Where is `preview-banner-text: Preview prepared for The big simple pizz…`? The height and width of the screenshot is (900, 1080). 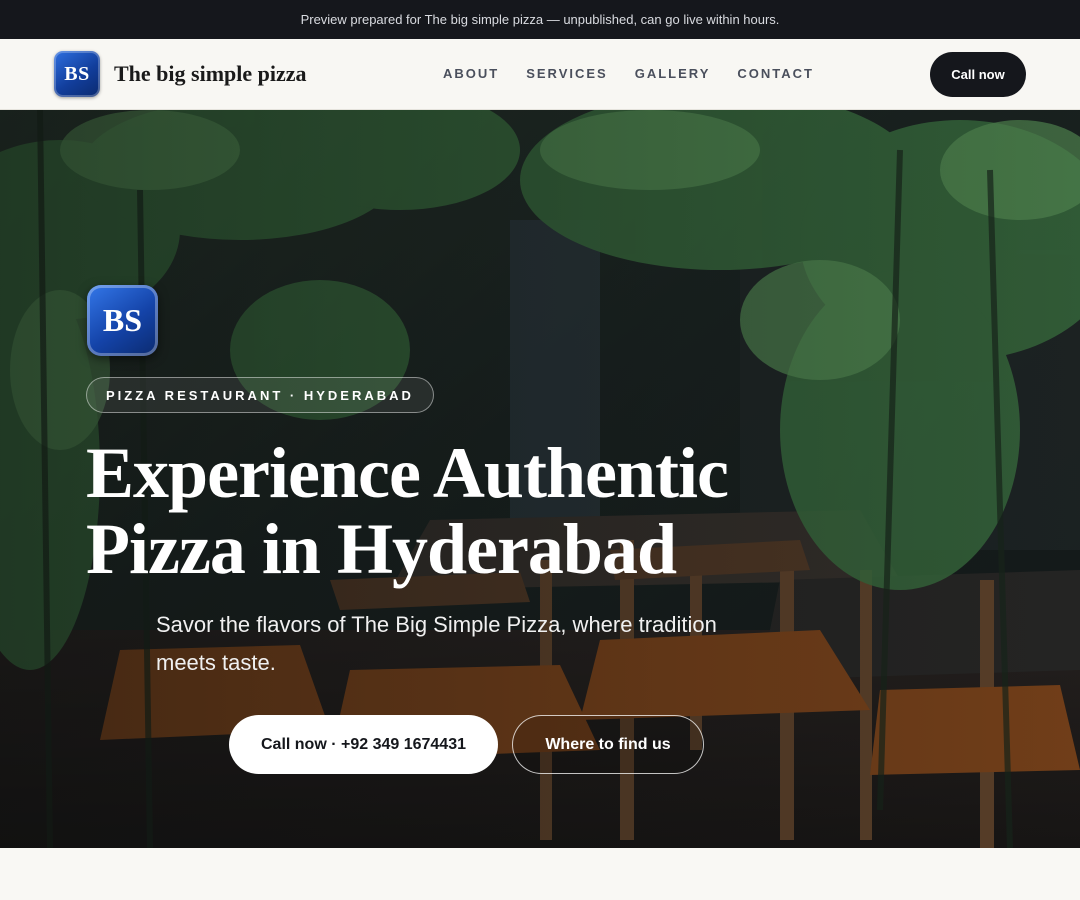
preview-banner-text: Preview prepared for The big simple pizz… is located at coordinates (540, 19).